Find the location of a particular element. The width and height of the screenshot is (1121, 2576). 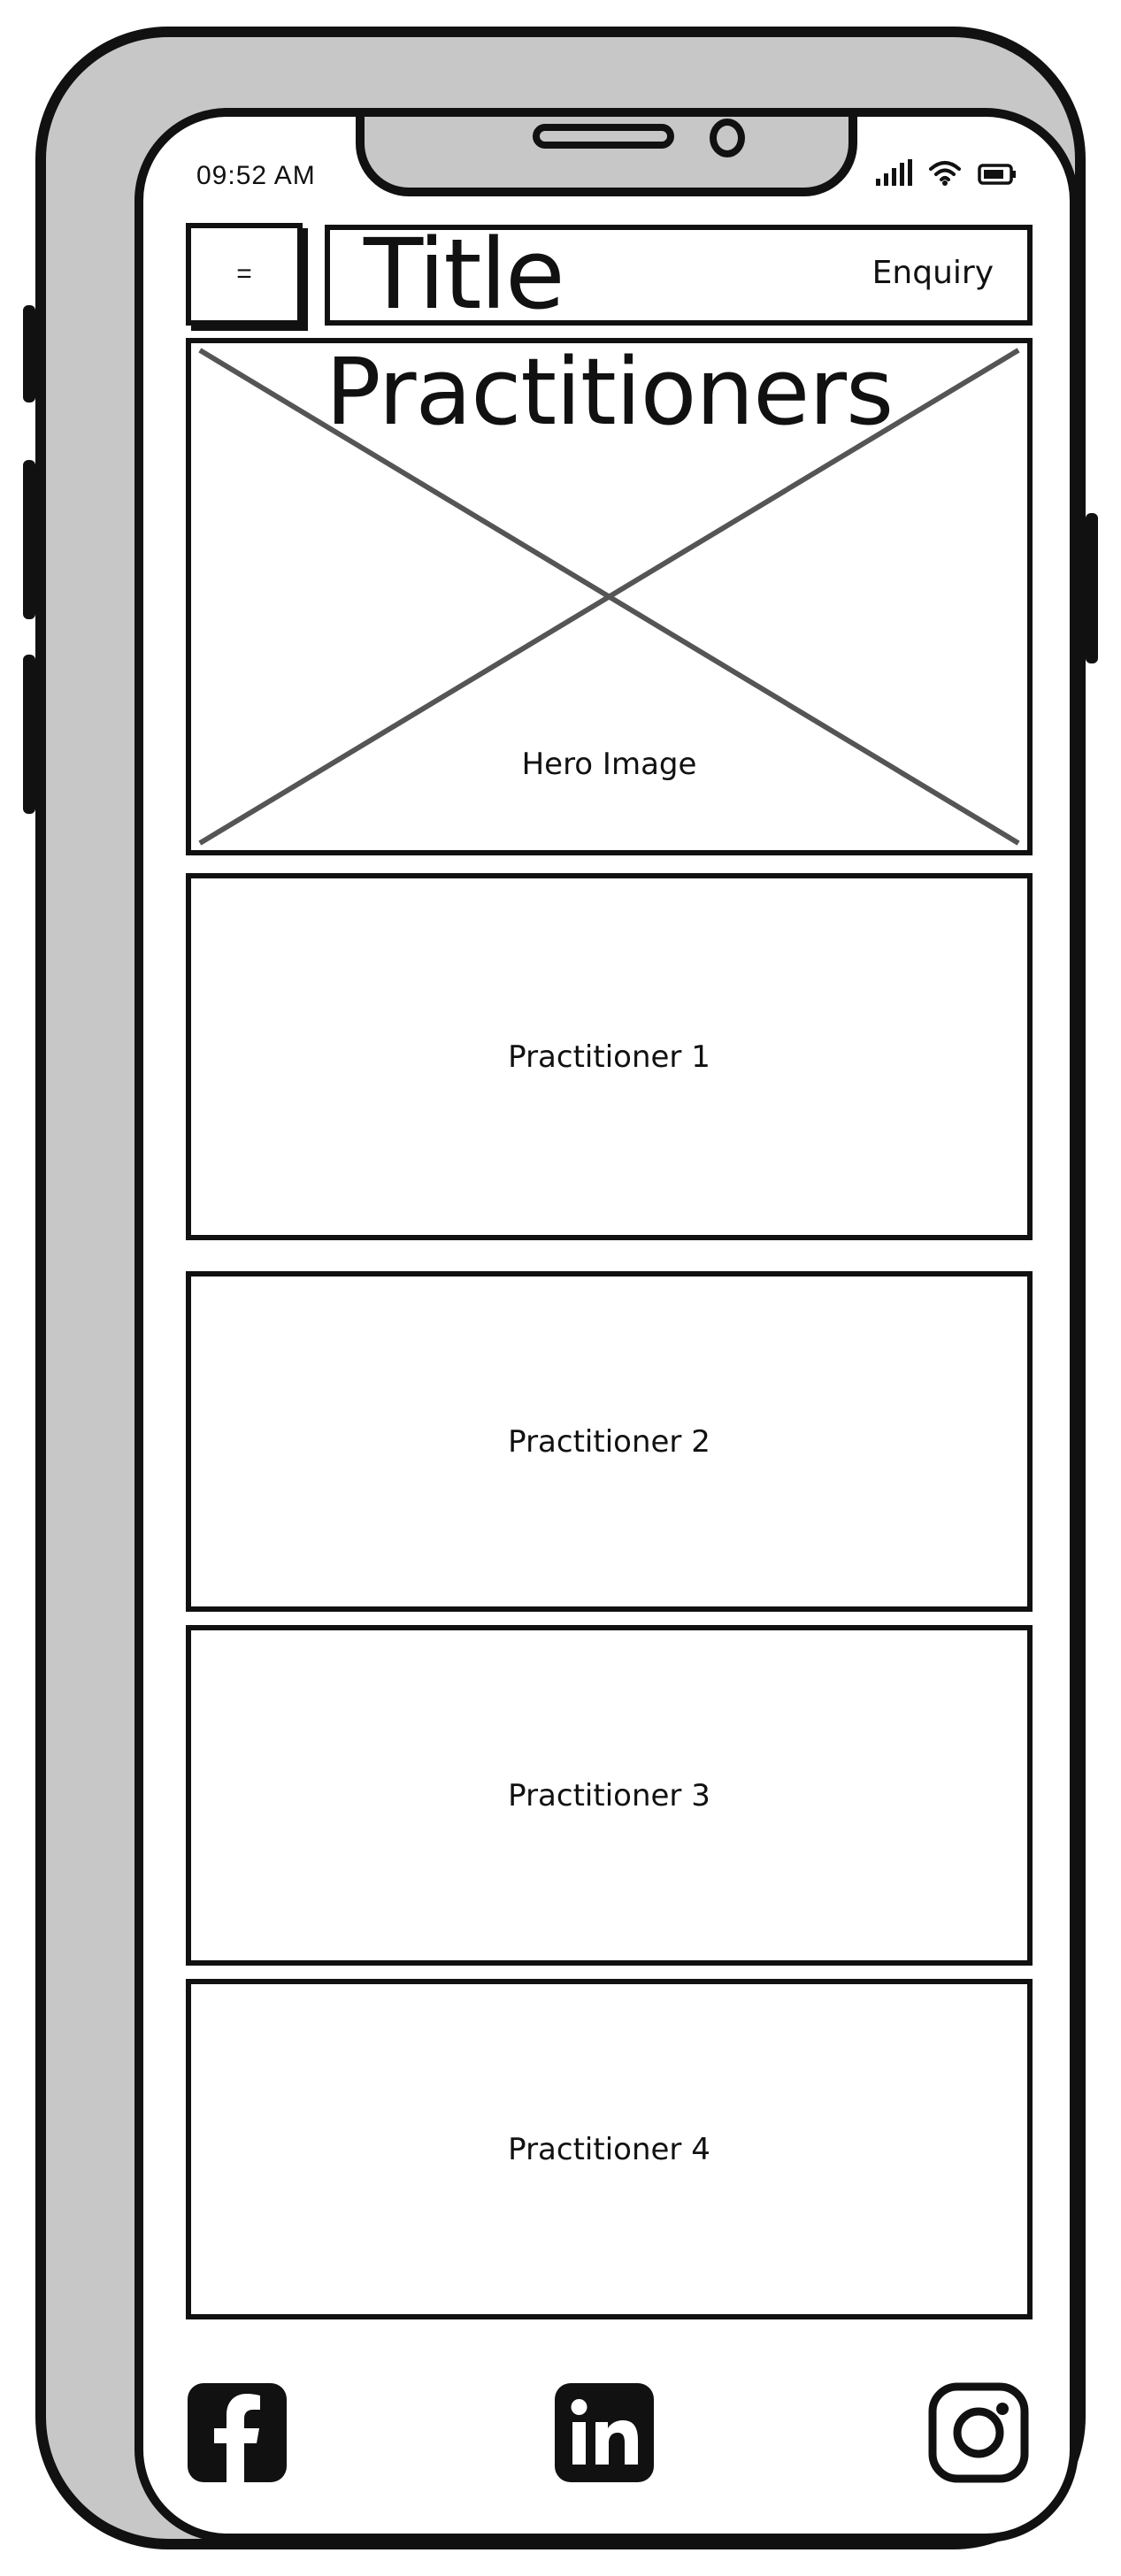

linkedin-icon is located at coordinates (604, 2432).